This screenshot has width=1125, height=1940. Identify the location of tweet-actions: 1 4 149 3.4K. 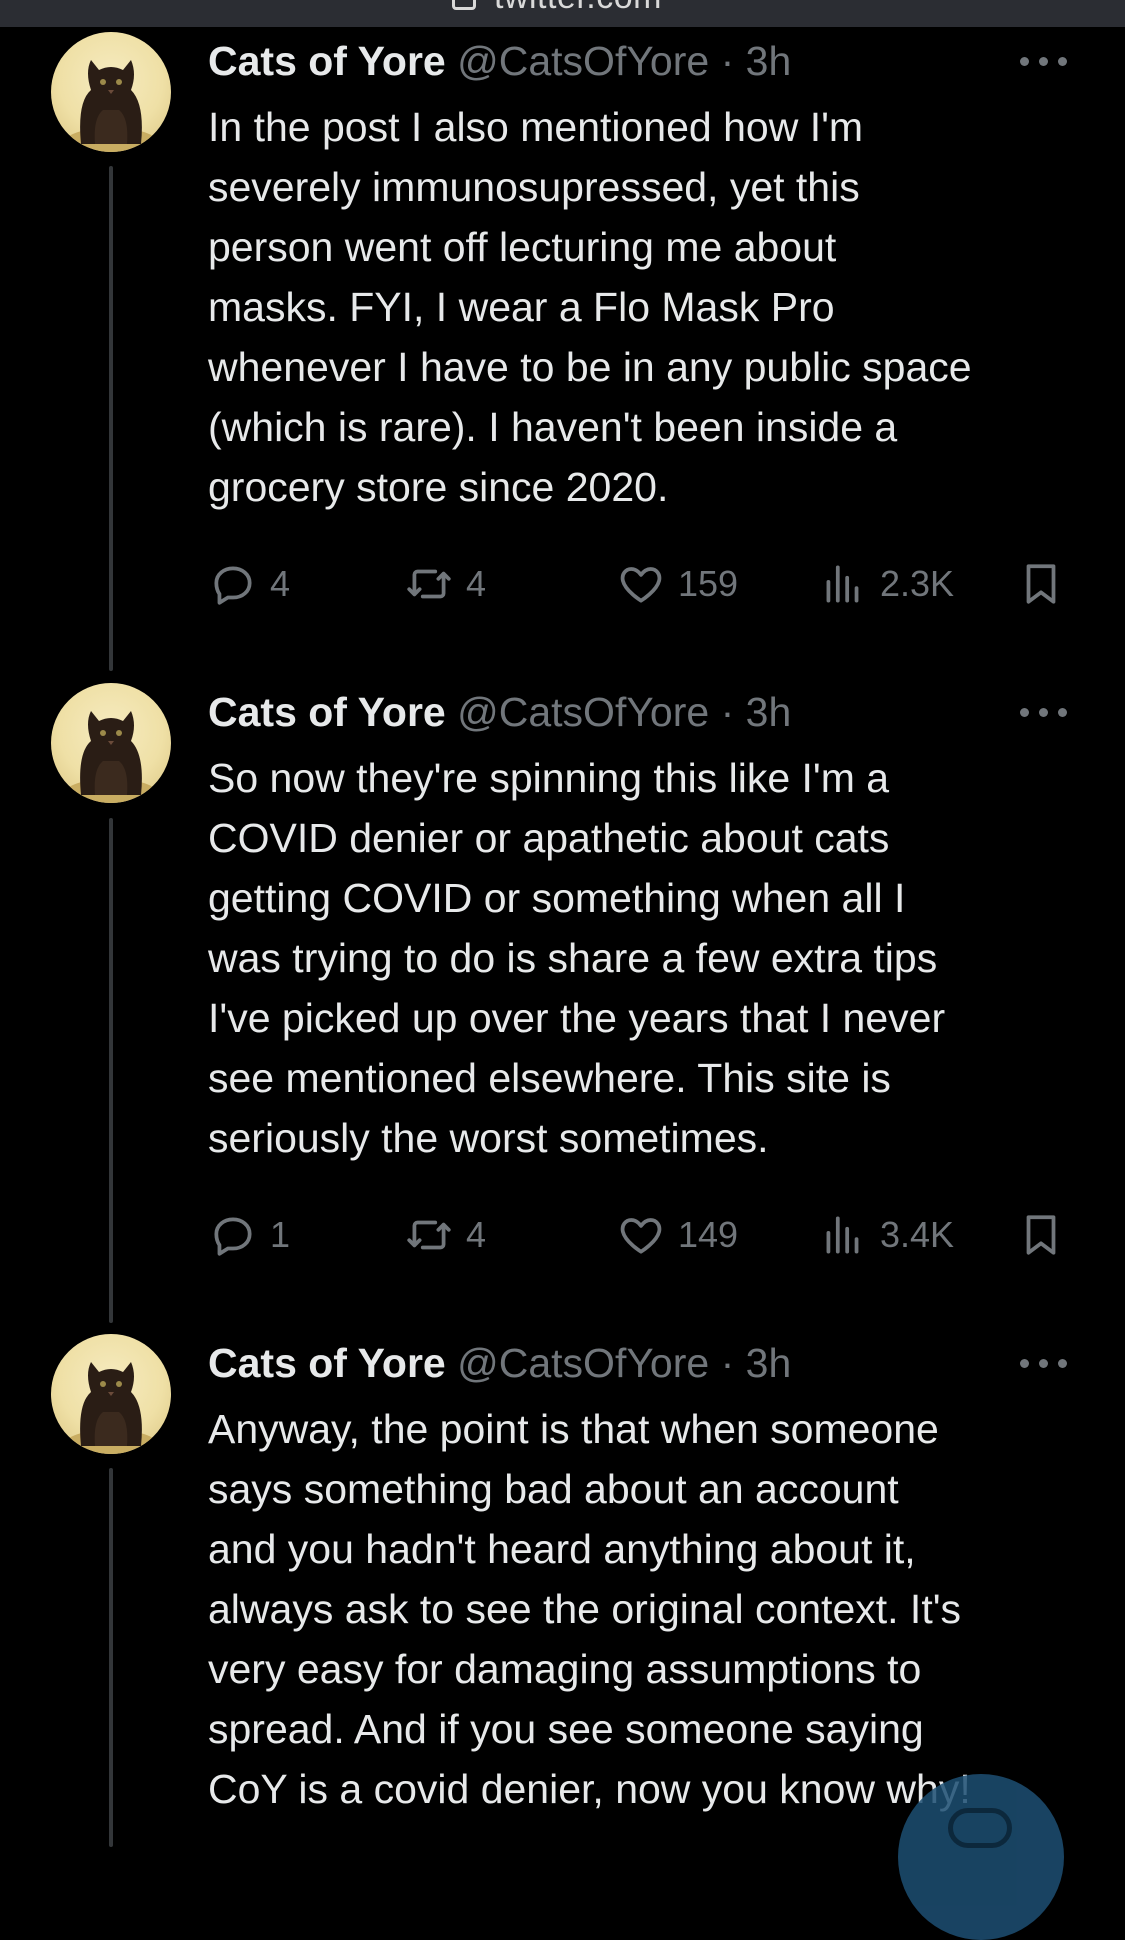
(638, 1235).